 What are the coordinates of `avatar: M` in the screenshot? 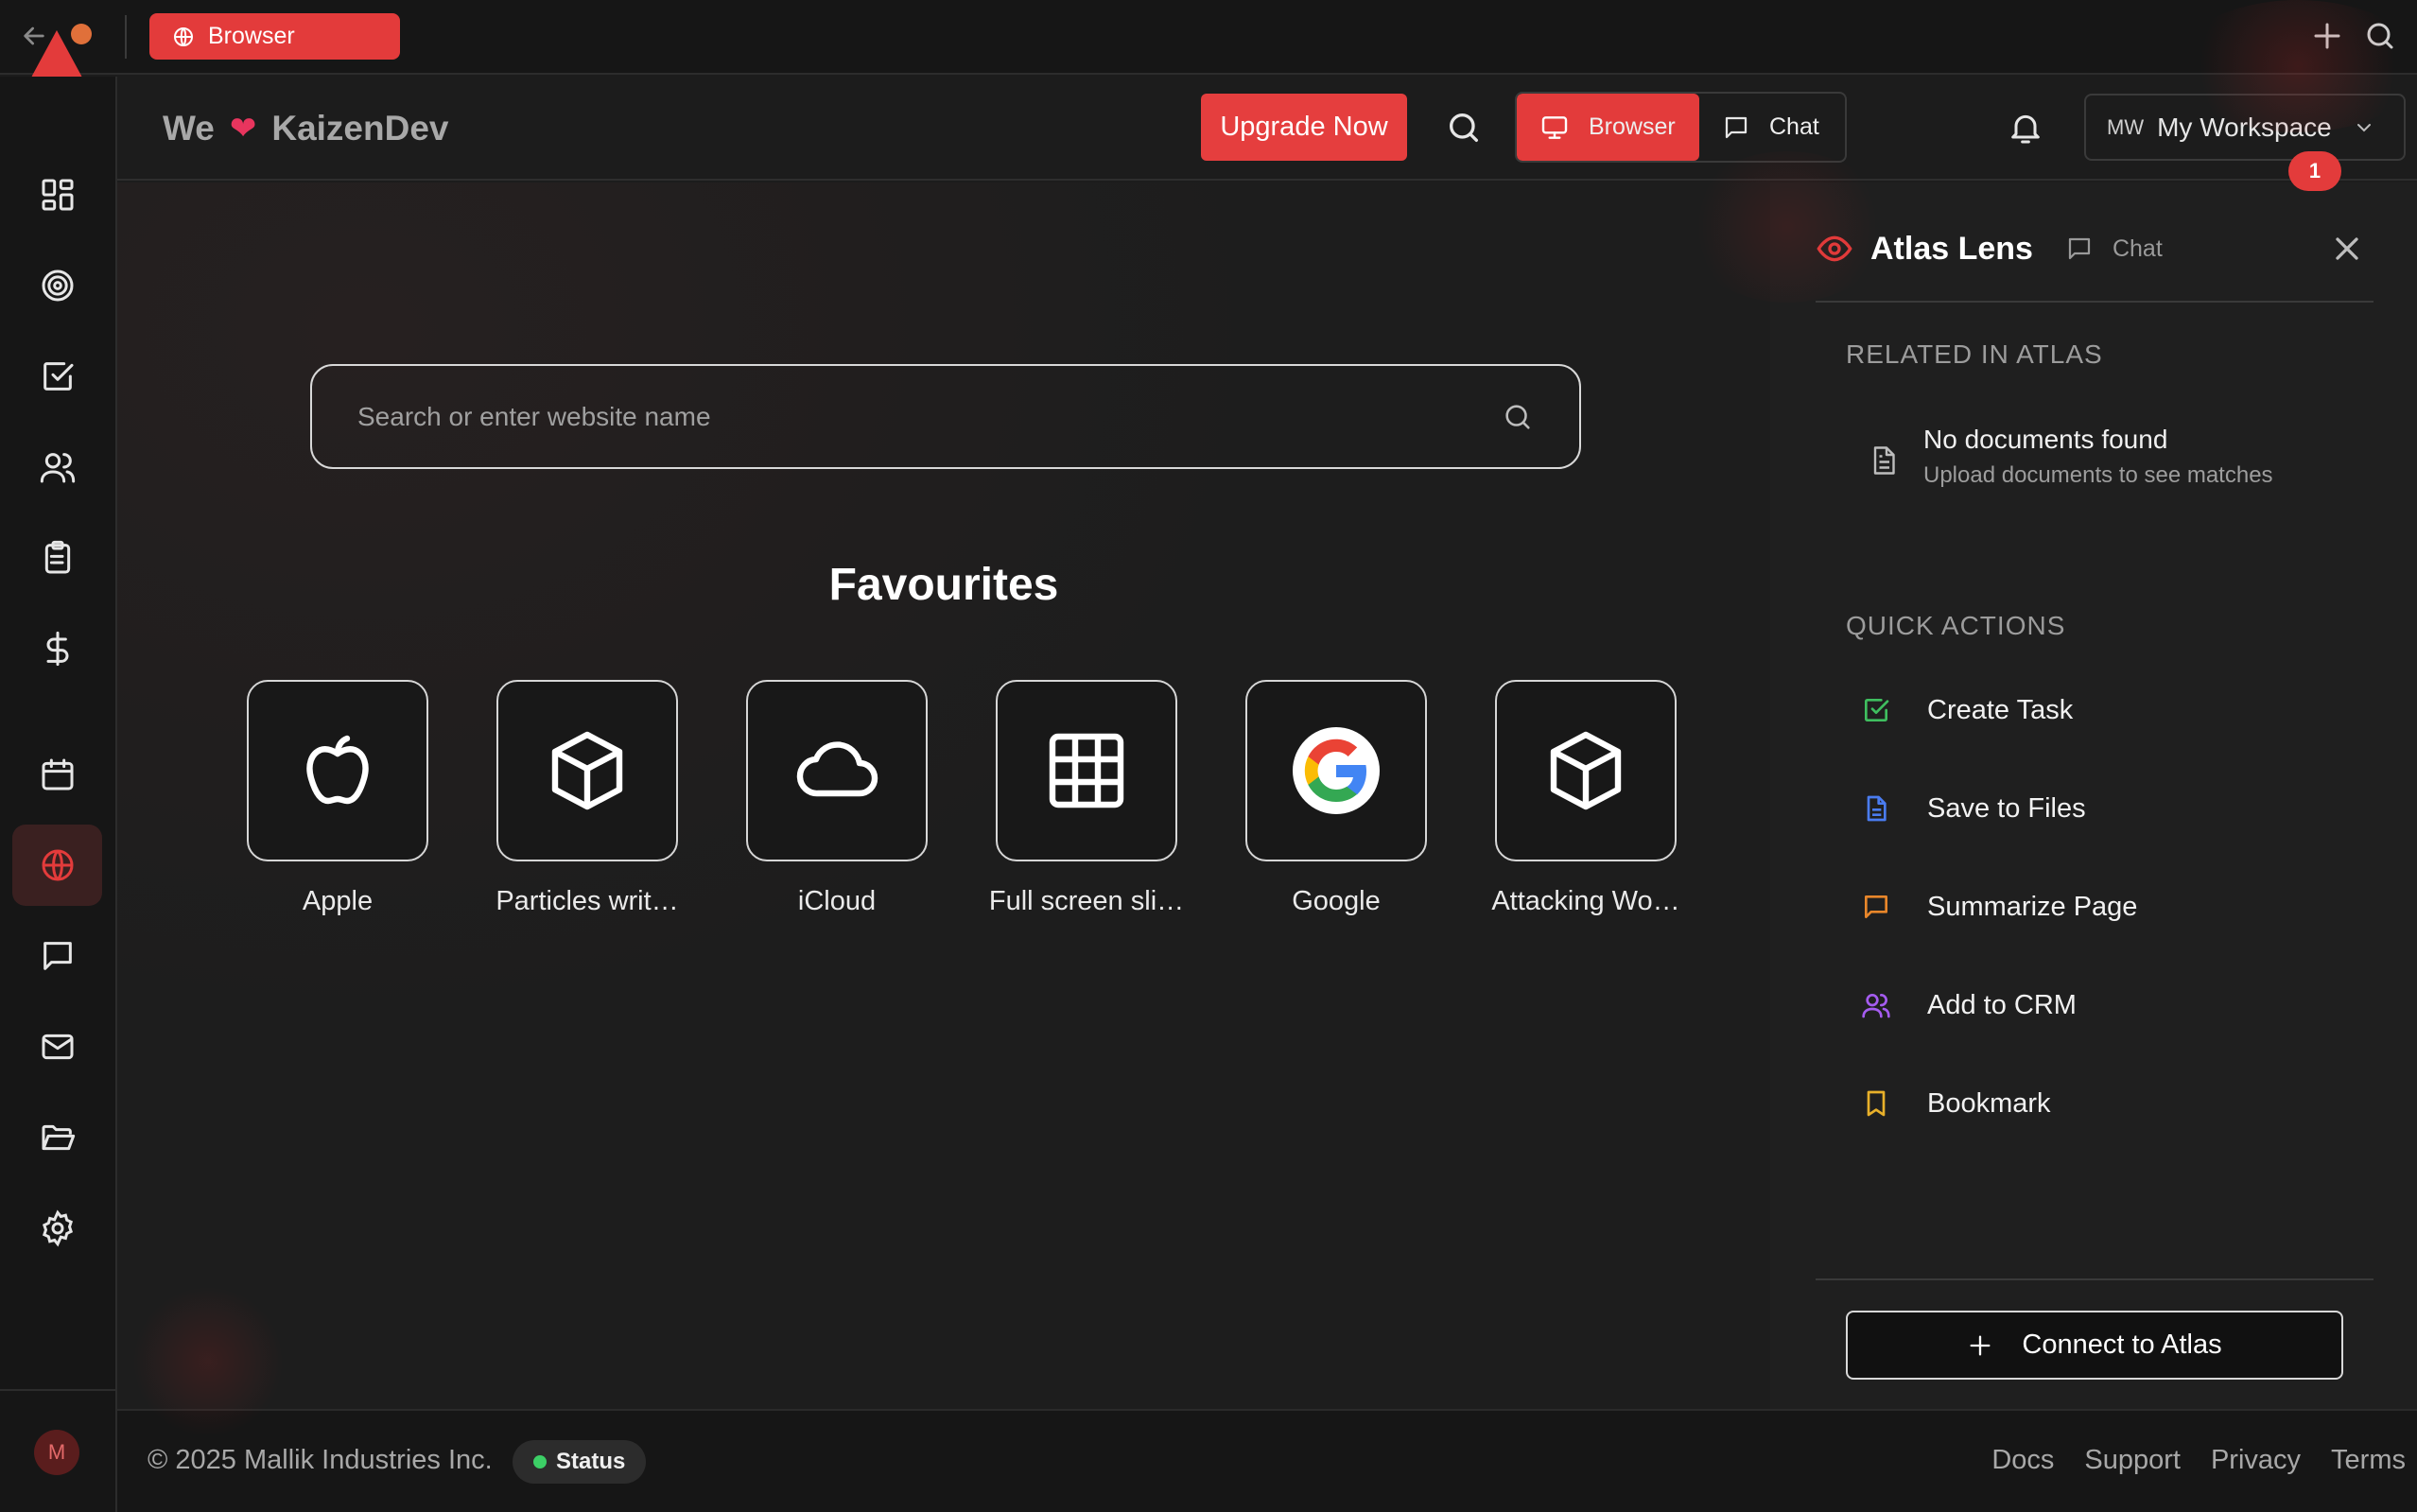 It's located at (56, 1452).